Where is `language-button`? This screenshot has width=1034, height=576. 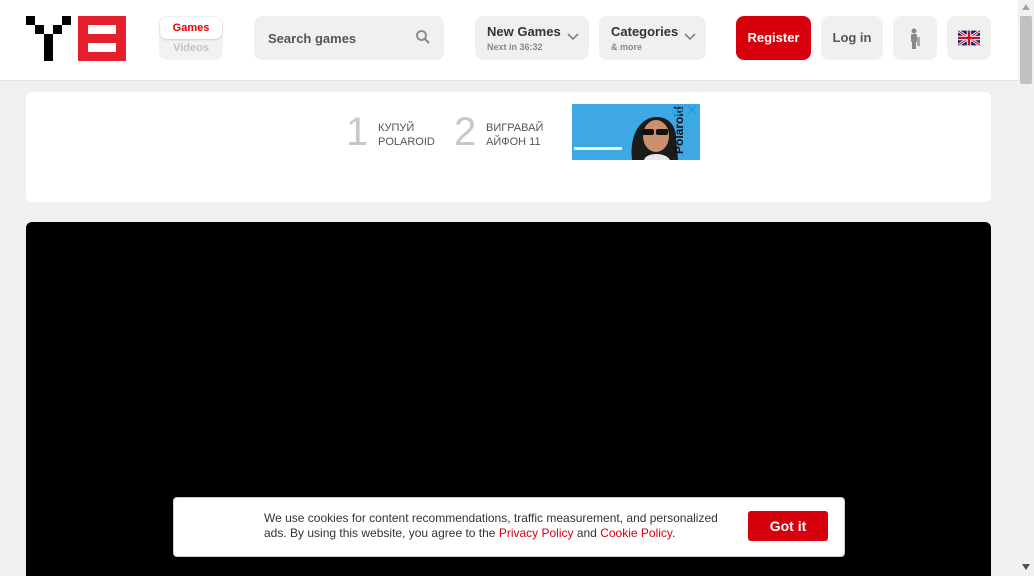 language-button is located at coordinates (969, 38).